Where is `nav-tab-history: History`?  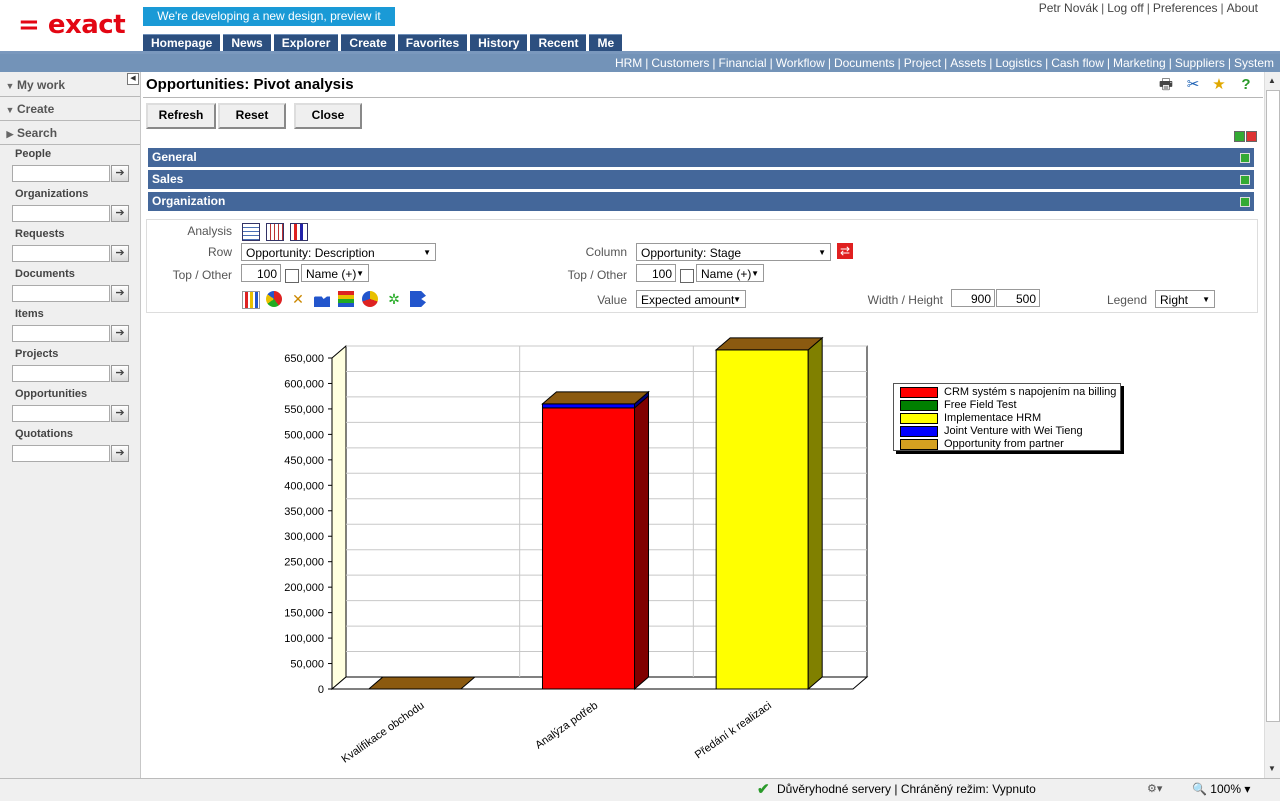
nav-tab-history: History is located at coordinates (499, 42).